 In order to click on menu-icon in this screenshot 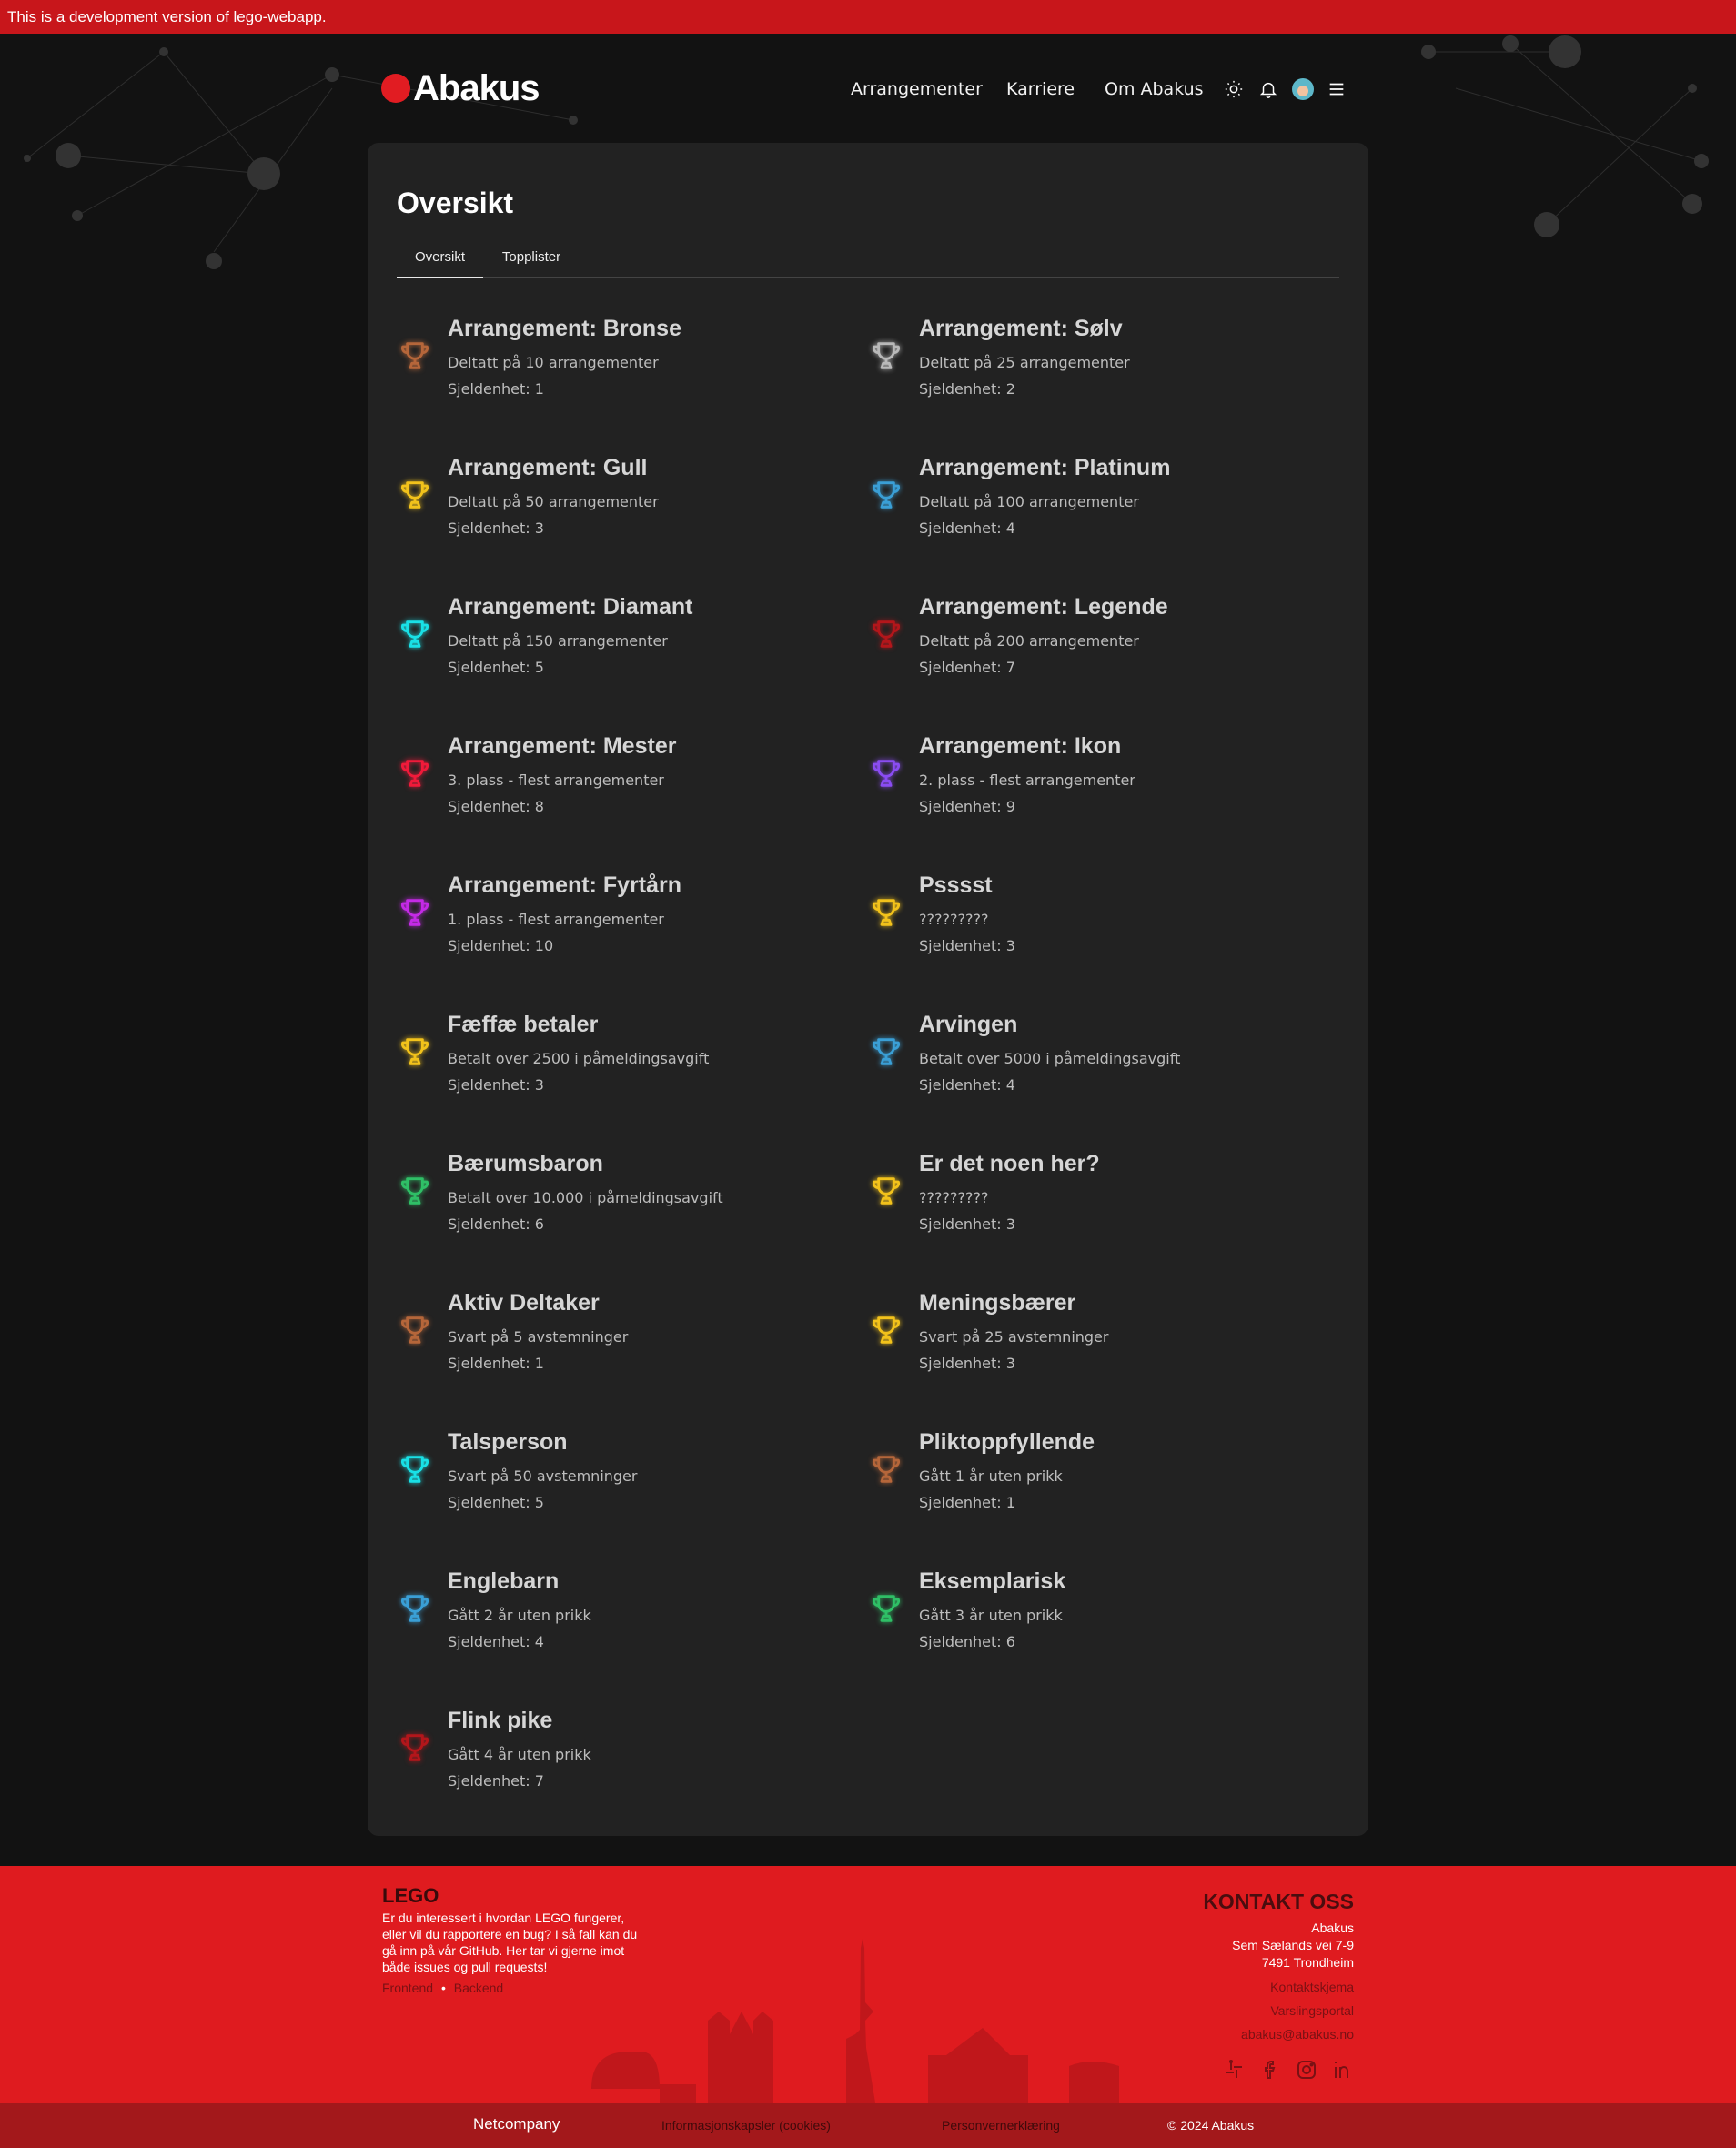, I will do `click(1336, 89)`.